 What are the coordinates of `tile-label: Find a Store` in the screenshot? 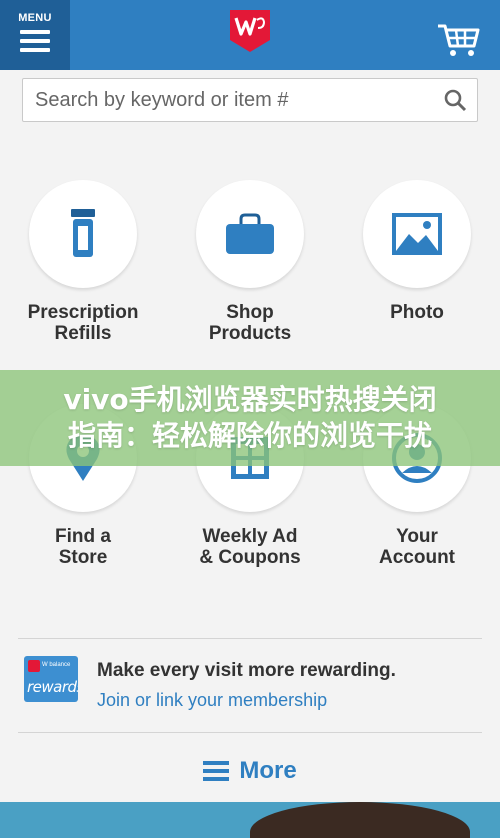 It's located at (83, 547).